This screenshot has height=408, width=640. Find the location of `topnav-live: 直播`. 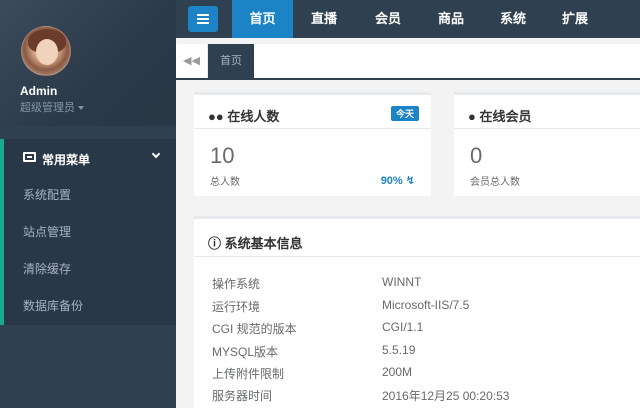

topnav-live: 直播 is located at coordinates (324, 19).